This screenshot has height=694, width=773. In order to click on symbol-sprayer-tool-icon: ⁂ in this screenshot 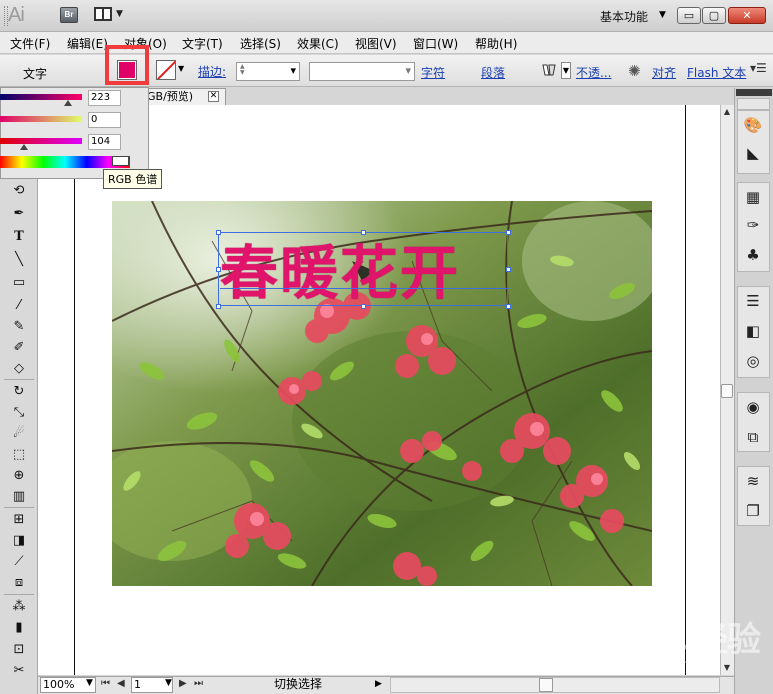, I will do `click(19, 607)`.